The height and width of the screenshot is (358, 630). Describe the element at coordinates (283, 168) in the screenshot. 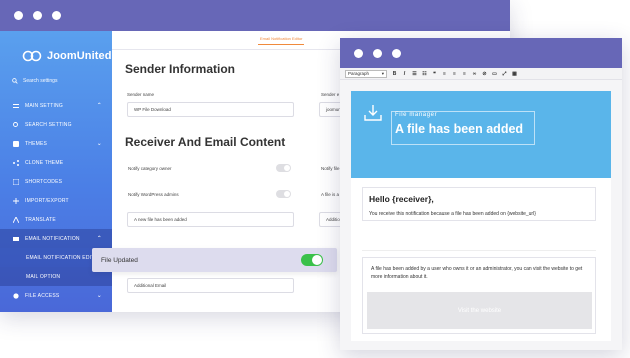

I see `notify-category-owner-toggle` at that location.